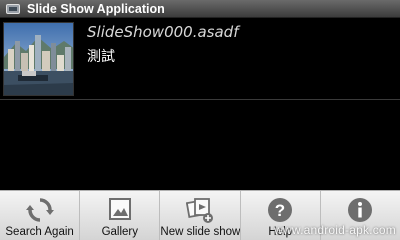 This screenshot has height=240, width=400. I want to click on help-icon: ?, so click(280, 210).